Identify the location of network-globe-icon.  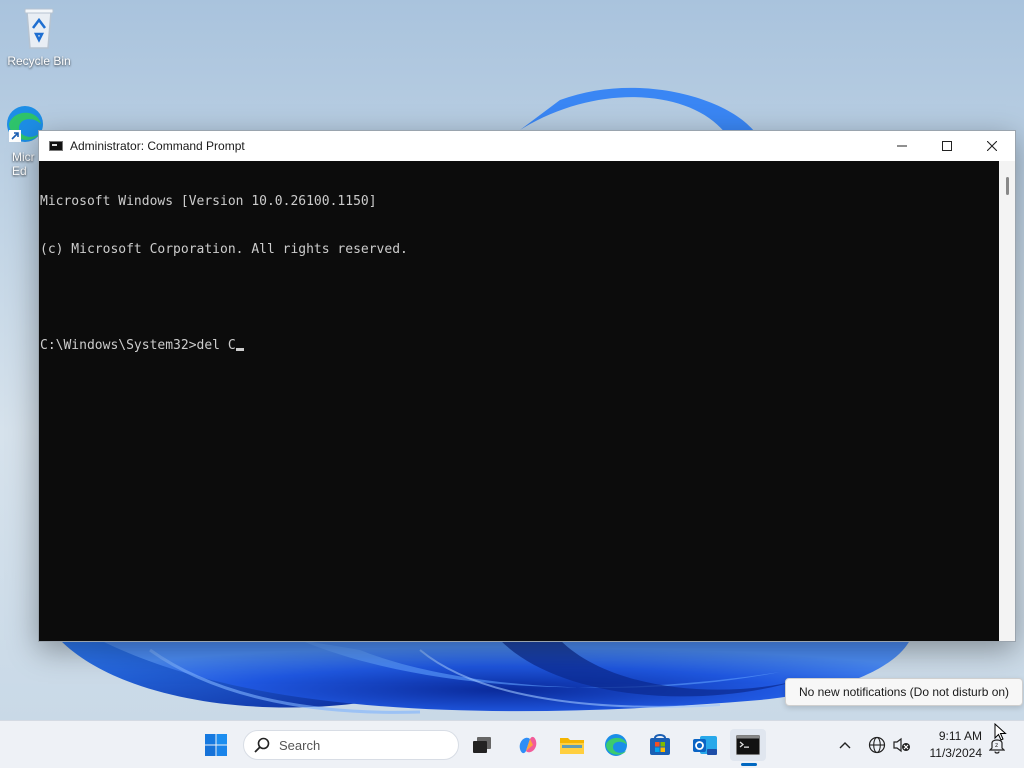
(877, 745).